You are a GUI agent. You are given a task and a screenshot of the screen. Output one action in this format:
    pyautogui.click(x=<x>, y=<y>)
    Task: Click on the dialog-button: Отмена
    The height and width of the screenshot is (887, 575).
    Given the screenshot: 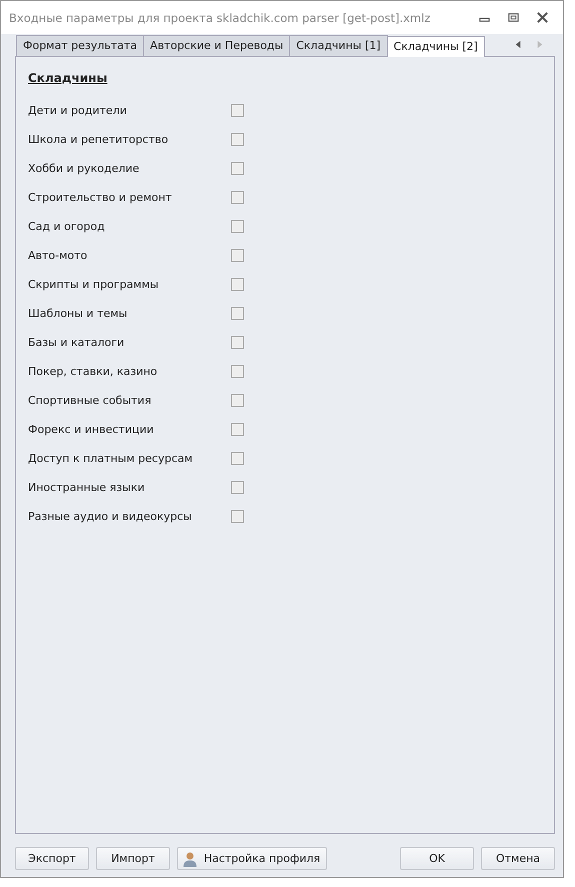 What is the action you would take?
    pyautogui.click(x=518, y=858)
    